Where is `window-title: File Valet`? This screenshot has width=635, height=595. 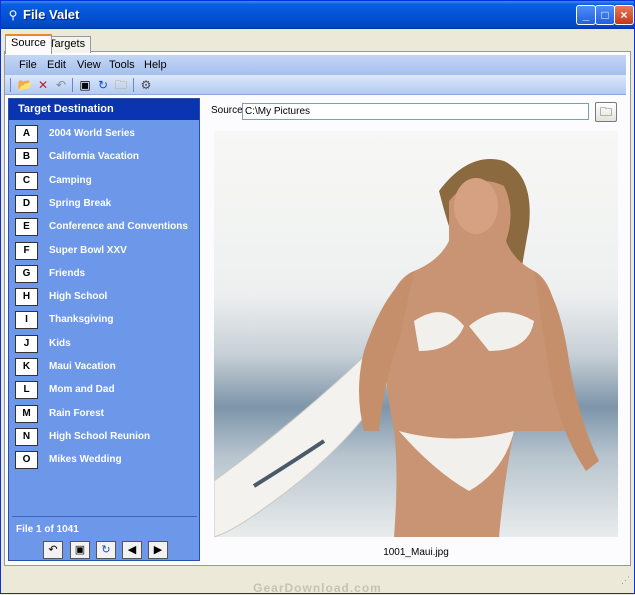 window-title: File Valet is located at coordinates (51, 14).